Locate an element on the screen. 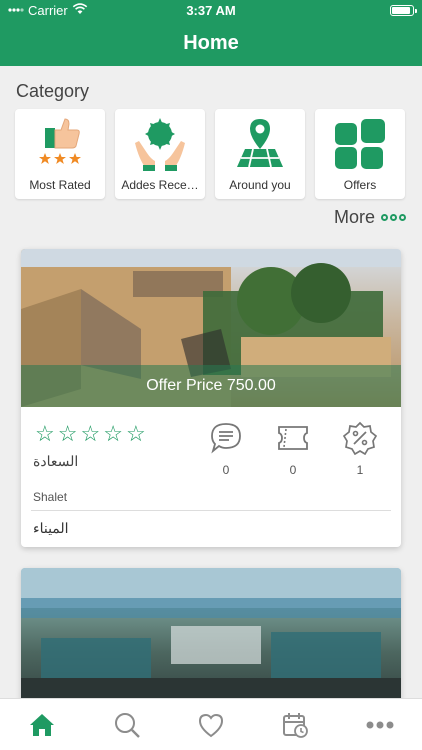 The width and height of the screenshot is (422, 750). chat-bubble-icon is located at coordinates (226, 438).